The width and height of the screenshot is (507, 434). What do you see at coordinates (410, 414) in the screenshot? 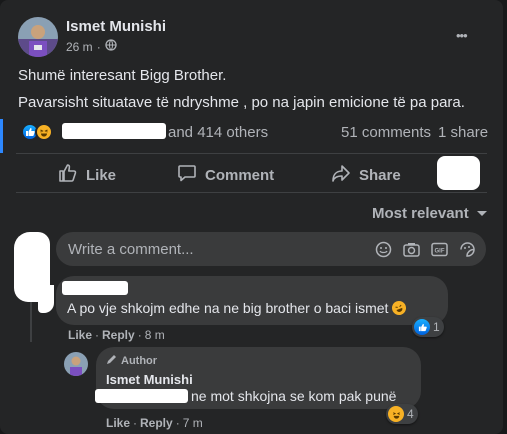
I see `reaction-count: 4` at bounding box center [410, 414].